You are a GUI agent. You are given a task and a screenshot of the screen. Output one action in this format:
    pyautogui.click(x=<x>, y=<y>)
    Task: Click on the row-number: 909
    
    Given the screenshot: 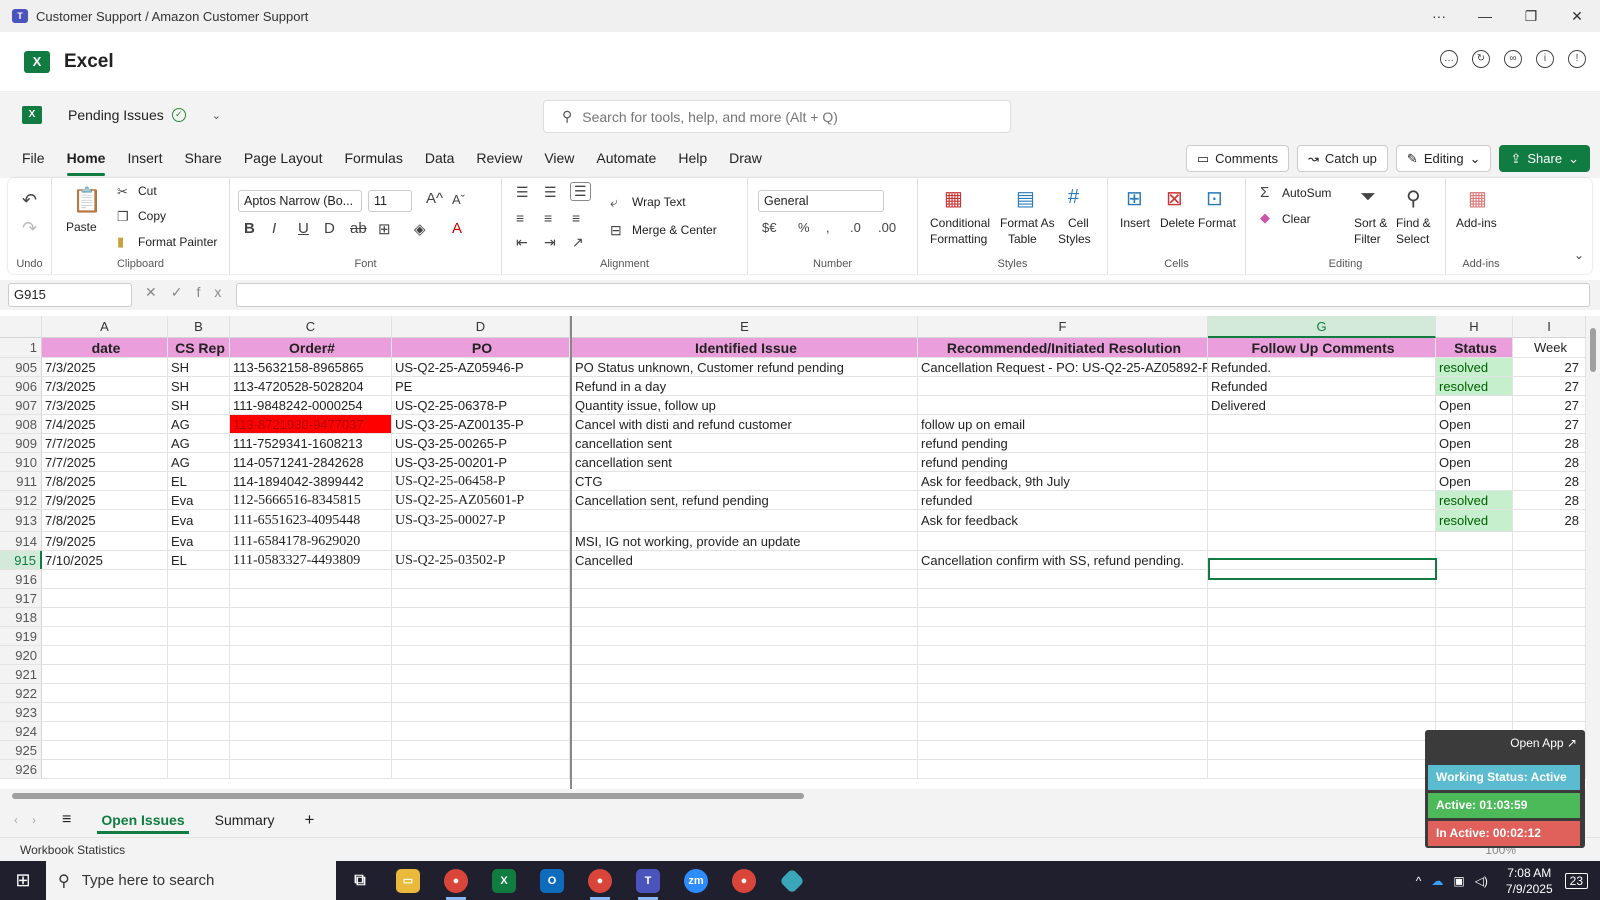 What is the action you would take?
    pyautogui.click(x=21, y=443)
    